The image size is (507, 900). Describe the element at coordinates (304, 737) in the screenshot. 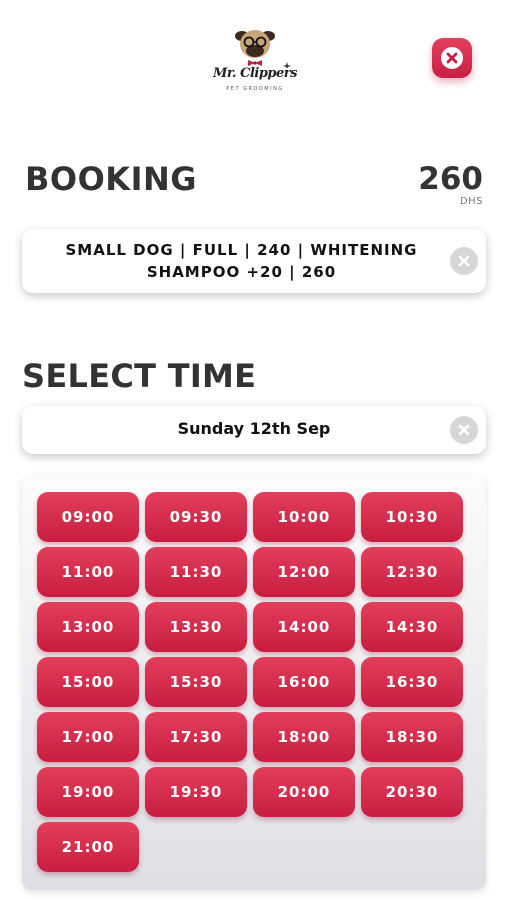

I see `time-slot-button: 18:00` at that location.